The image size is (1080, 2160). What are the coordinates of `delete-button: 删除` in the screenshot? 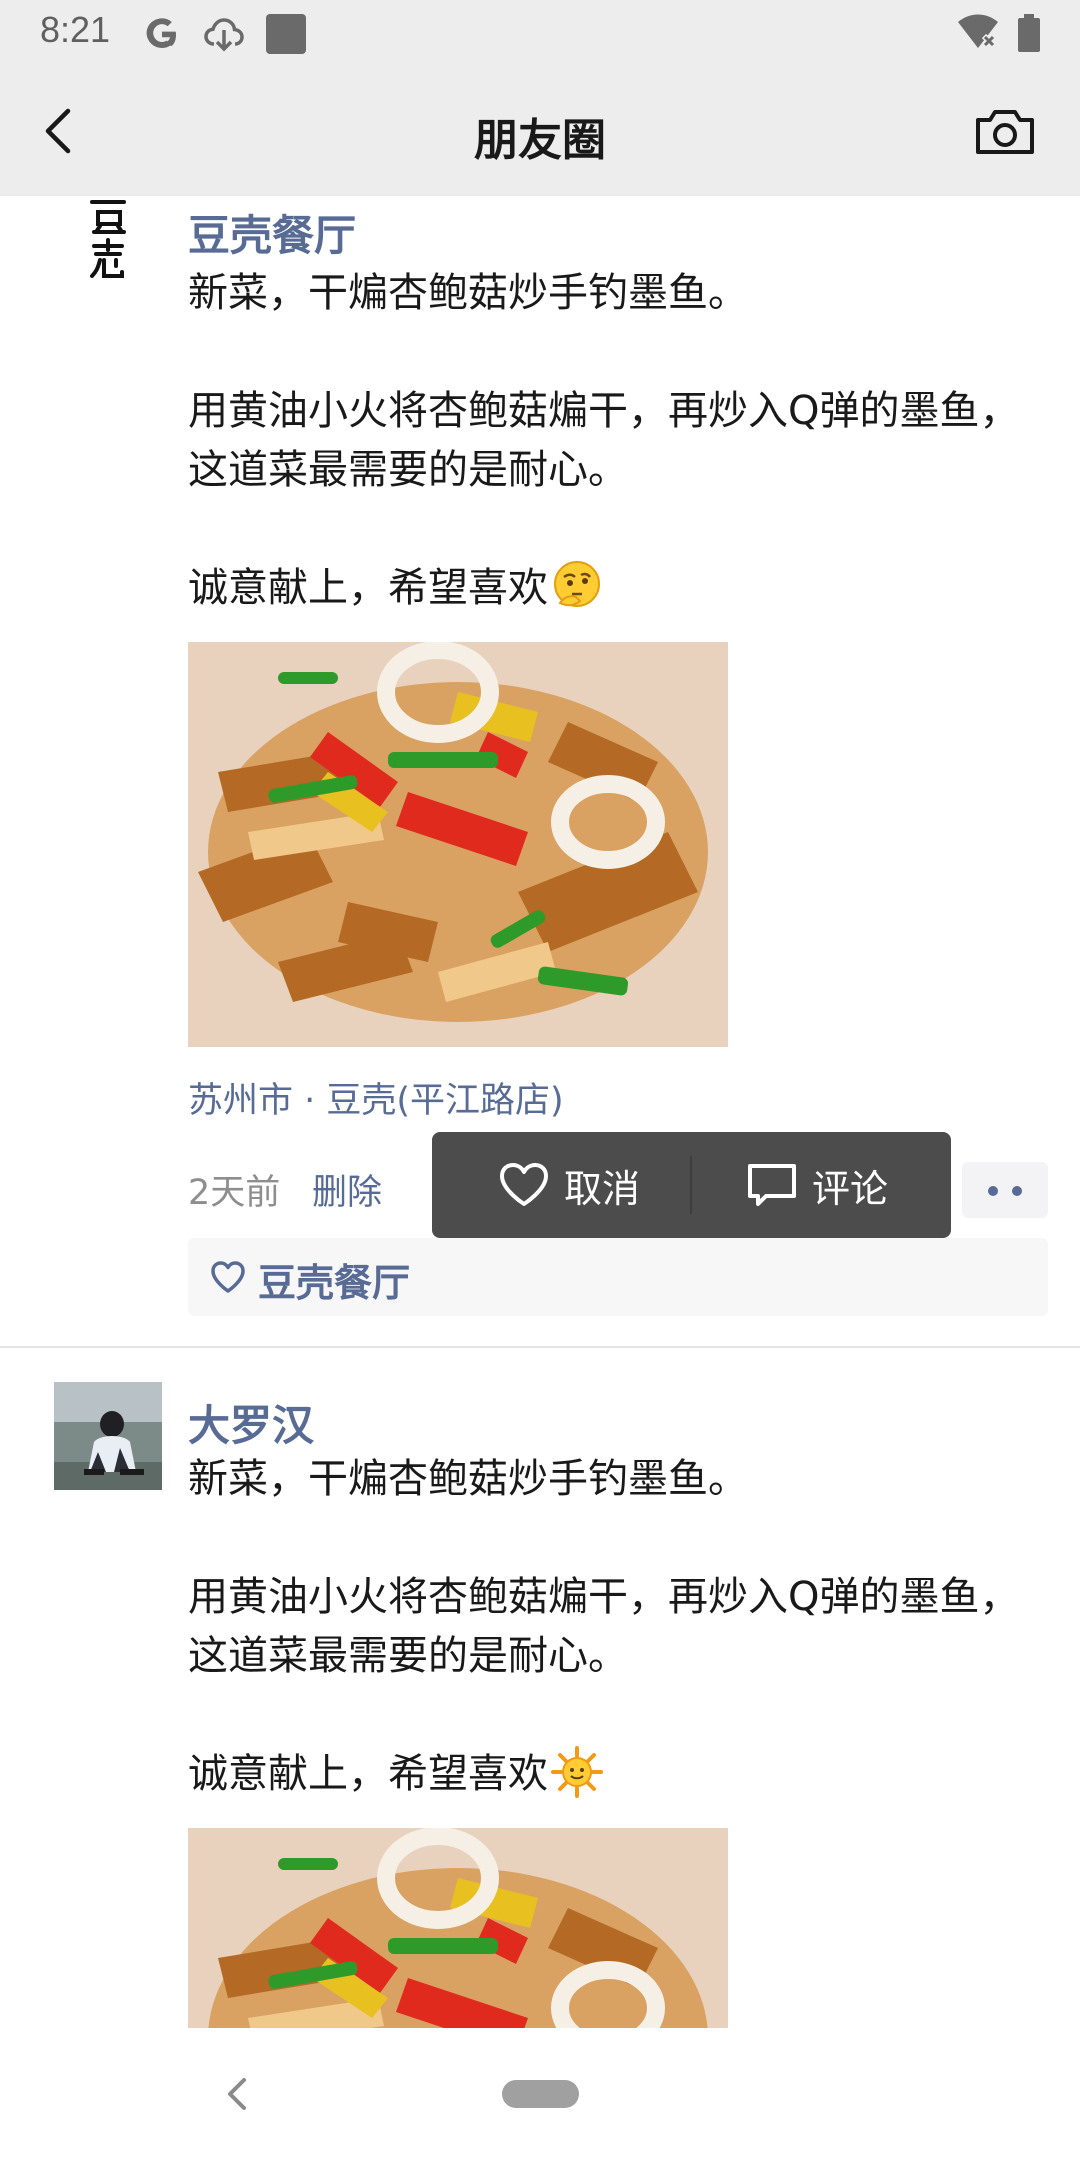 It's located at (347, 1189).